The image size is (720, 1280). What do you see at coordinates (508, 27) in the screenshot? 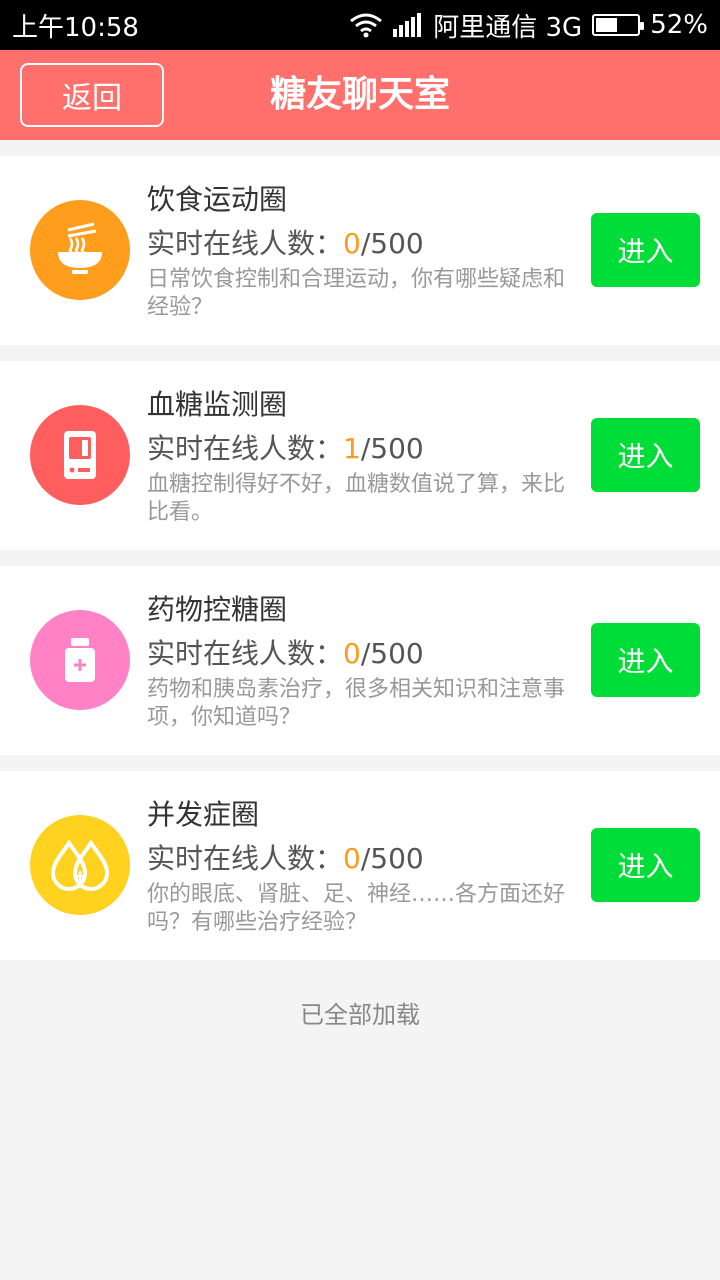
I see `carrier-label: 阿里通信 3G` at bounding box center [508, 27].